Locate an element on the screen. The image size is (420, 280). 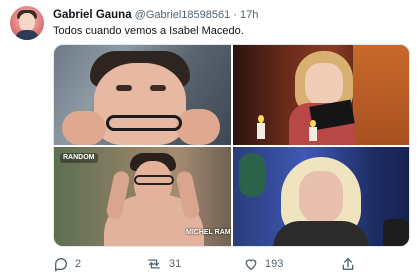
right-eye is located at coordinates (158, 88).